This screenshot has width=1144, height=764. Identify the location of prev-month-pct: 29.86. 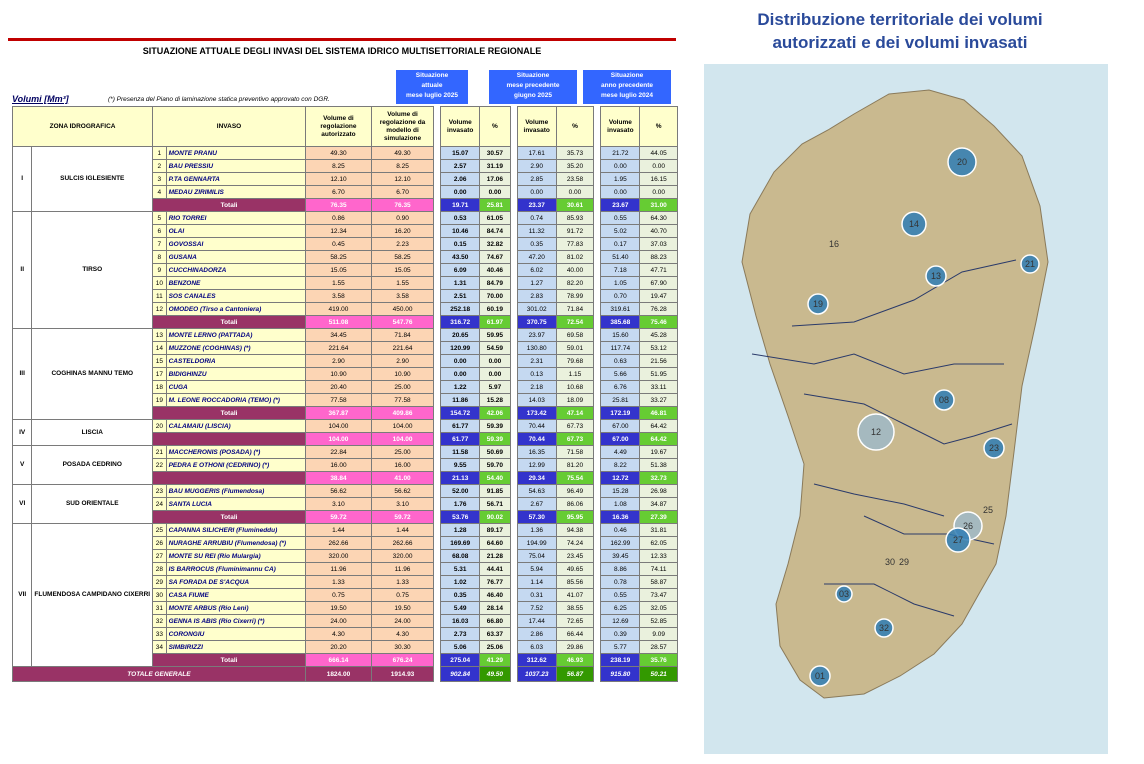
(575, 647).